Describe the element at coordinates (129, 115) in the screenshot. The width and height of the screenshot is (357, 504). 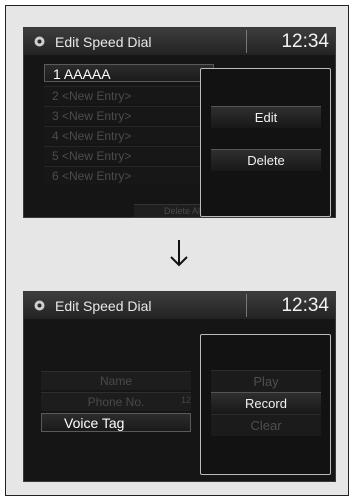
I see `list-item-3: 3 <New Entry>` at that location.